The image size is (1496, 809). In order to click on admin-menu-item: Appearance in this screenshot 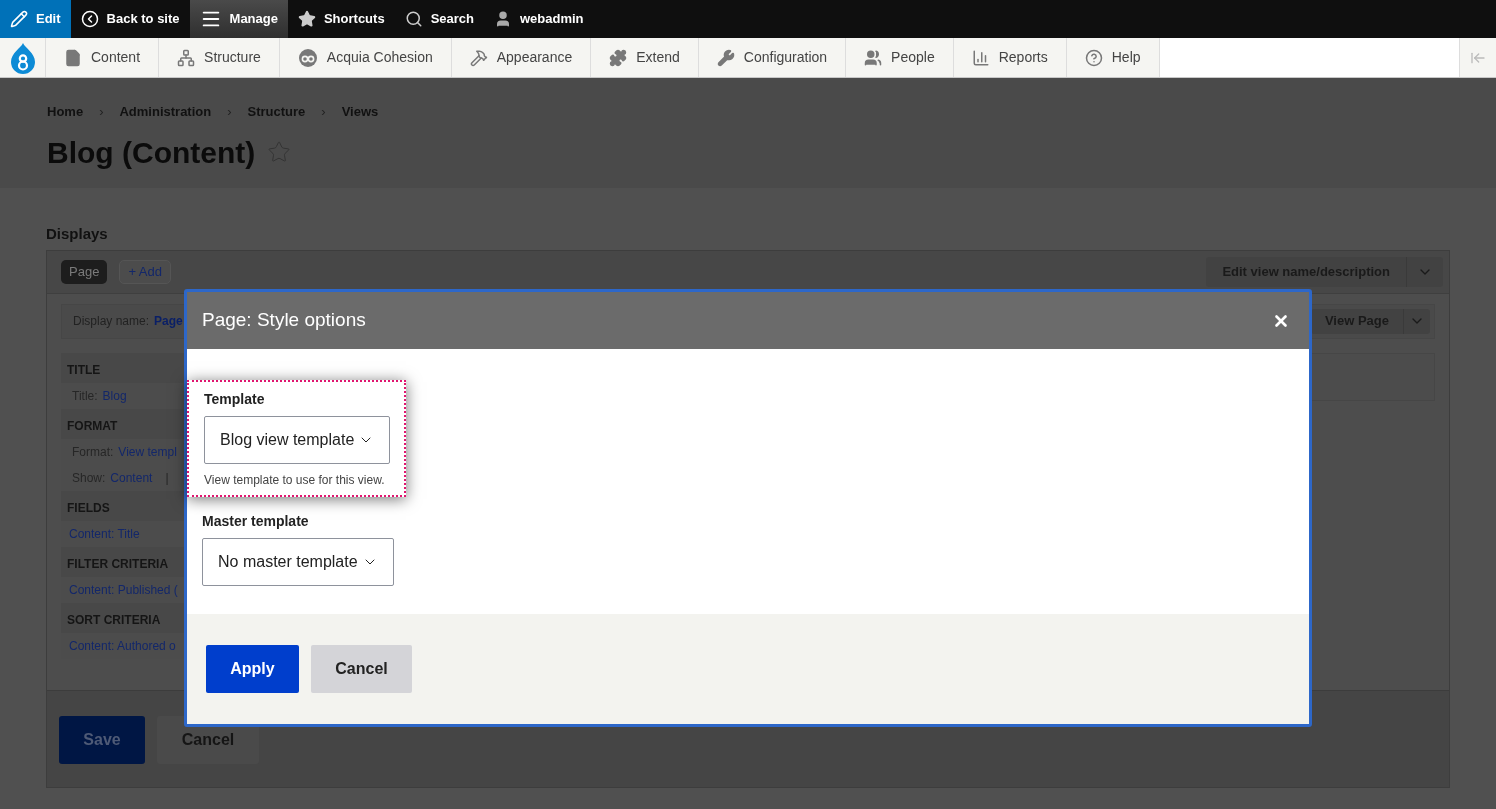, I will do `click(521, 57)`.